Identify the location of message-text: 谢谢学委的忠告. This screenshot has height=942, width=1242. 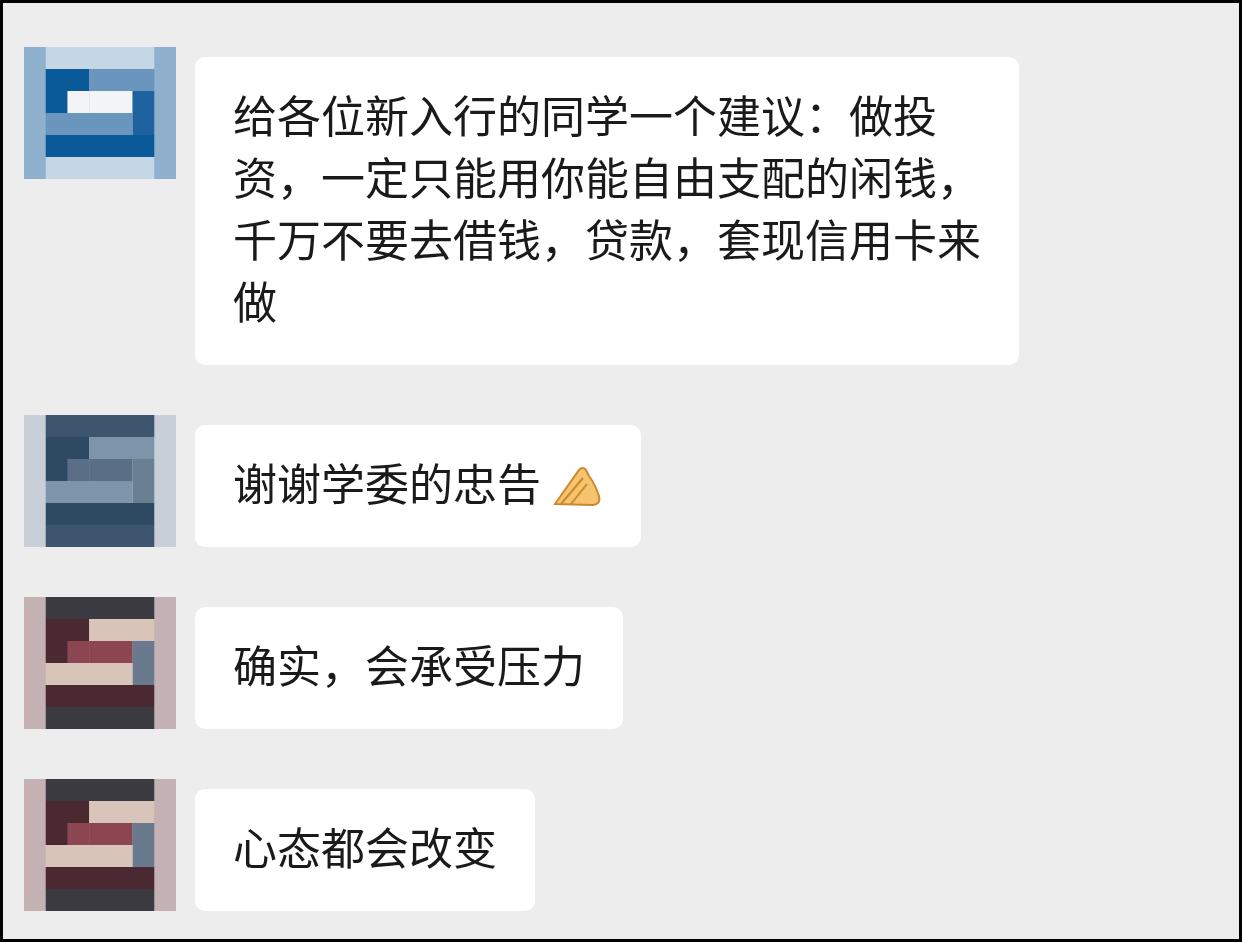
(387, 486).